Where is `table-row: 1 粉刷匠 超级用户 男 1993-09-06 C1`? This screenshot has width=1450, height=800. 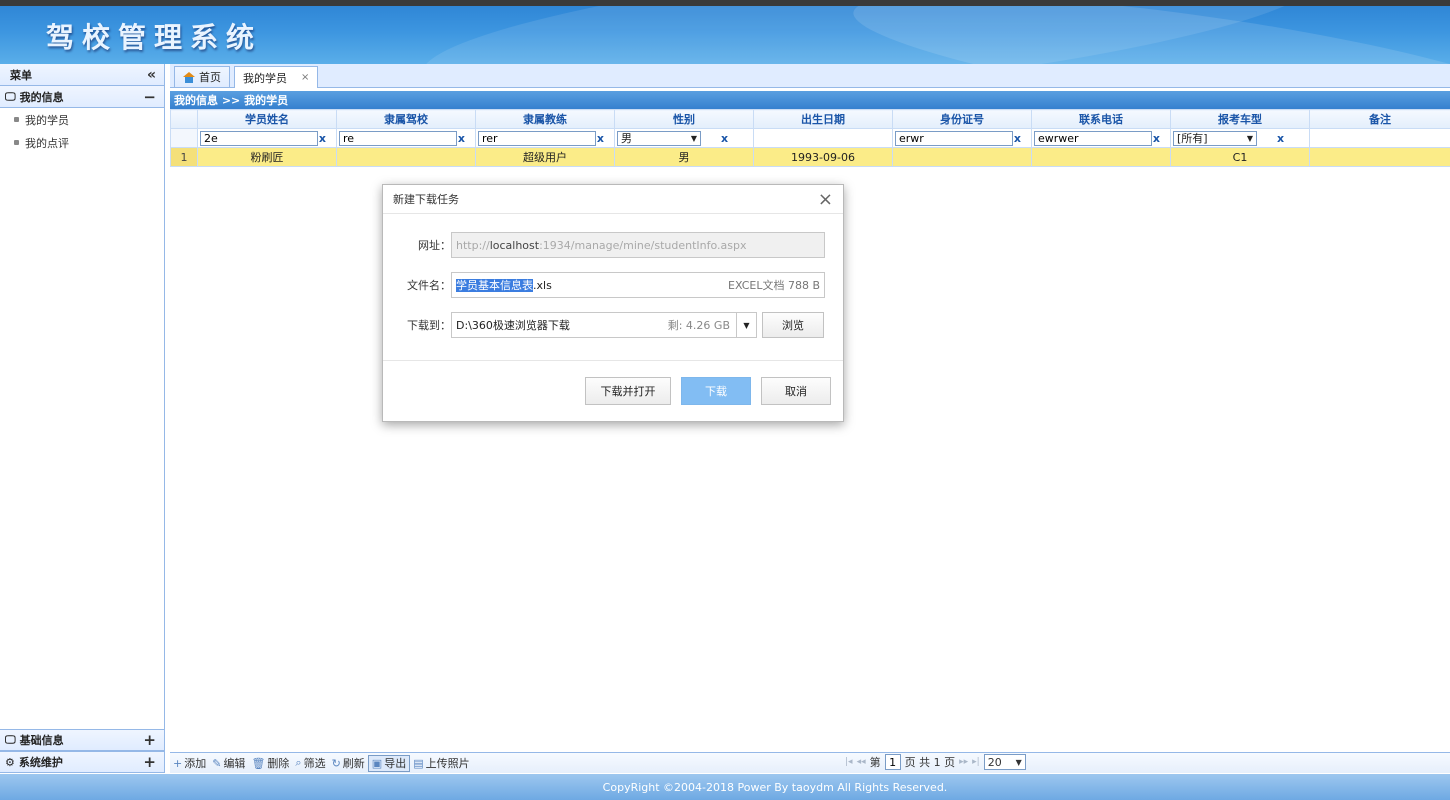
table-row: 1 粉刷匠 超级用户 男 1993-09-06 C1 is located at coordinates (810, 157).